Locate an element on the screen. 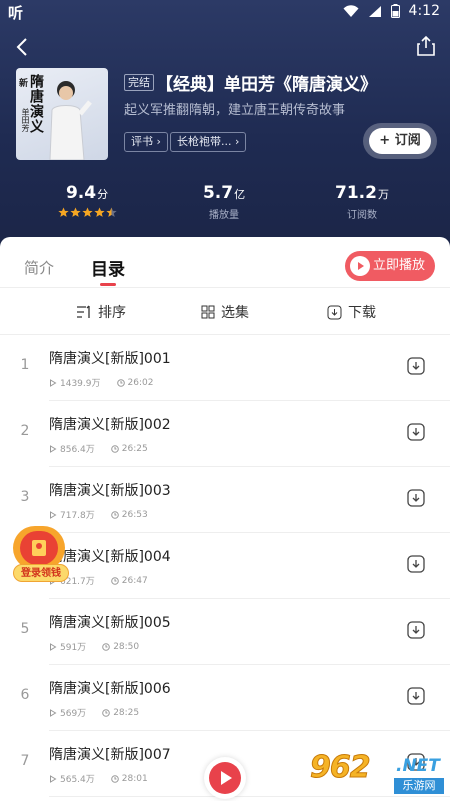 The image size is (450, 801). catalog-toolbar: 排序 选集 下载 is located at coordinates (225, 311).